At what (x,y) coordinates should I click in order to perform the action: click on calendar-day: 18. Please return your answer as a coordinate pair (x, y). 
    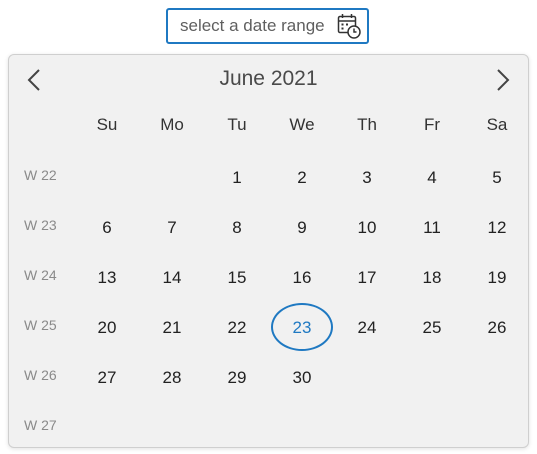
    Looking at the image, I should click on (432, 278).